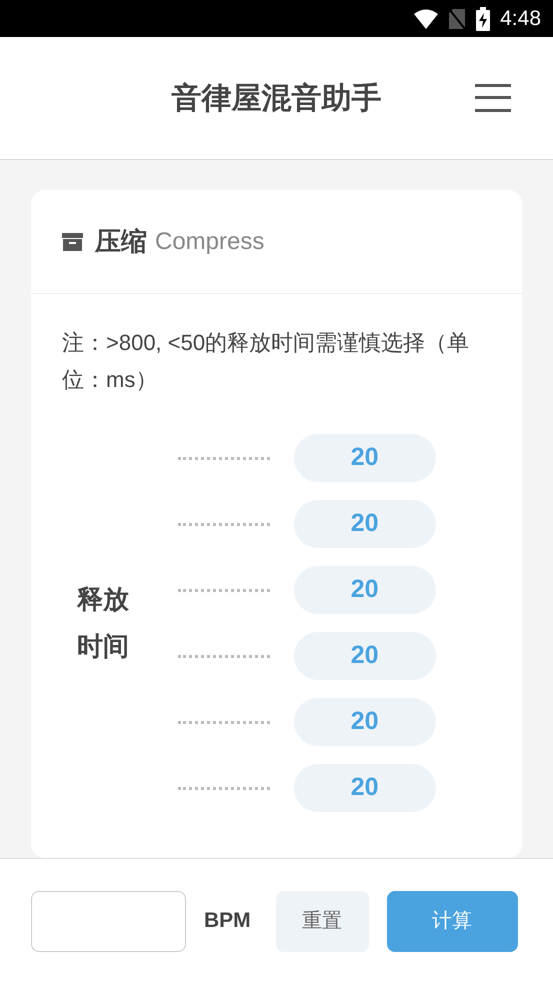  Describe the element at coordinates (452, 921) in the screenshot. I see `calculate-button: 计算` at that location.